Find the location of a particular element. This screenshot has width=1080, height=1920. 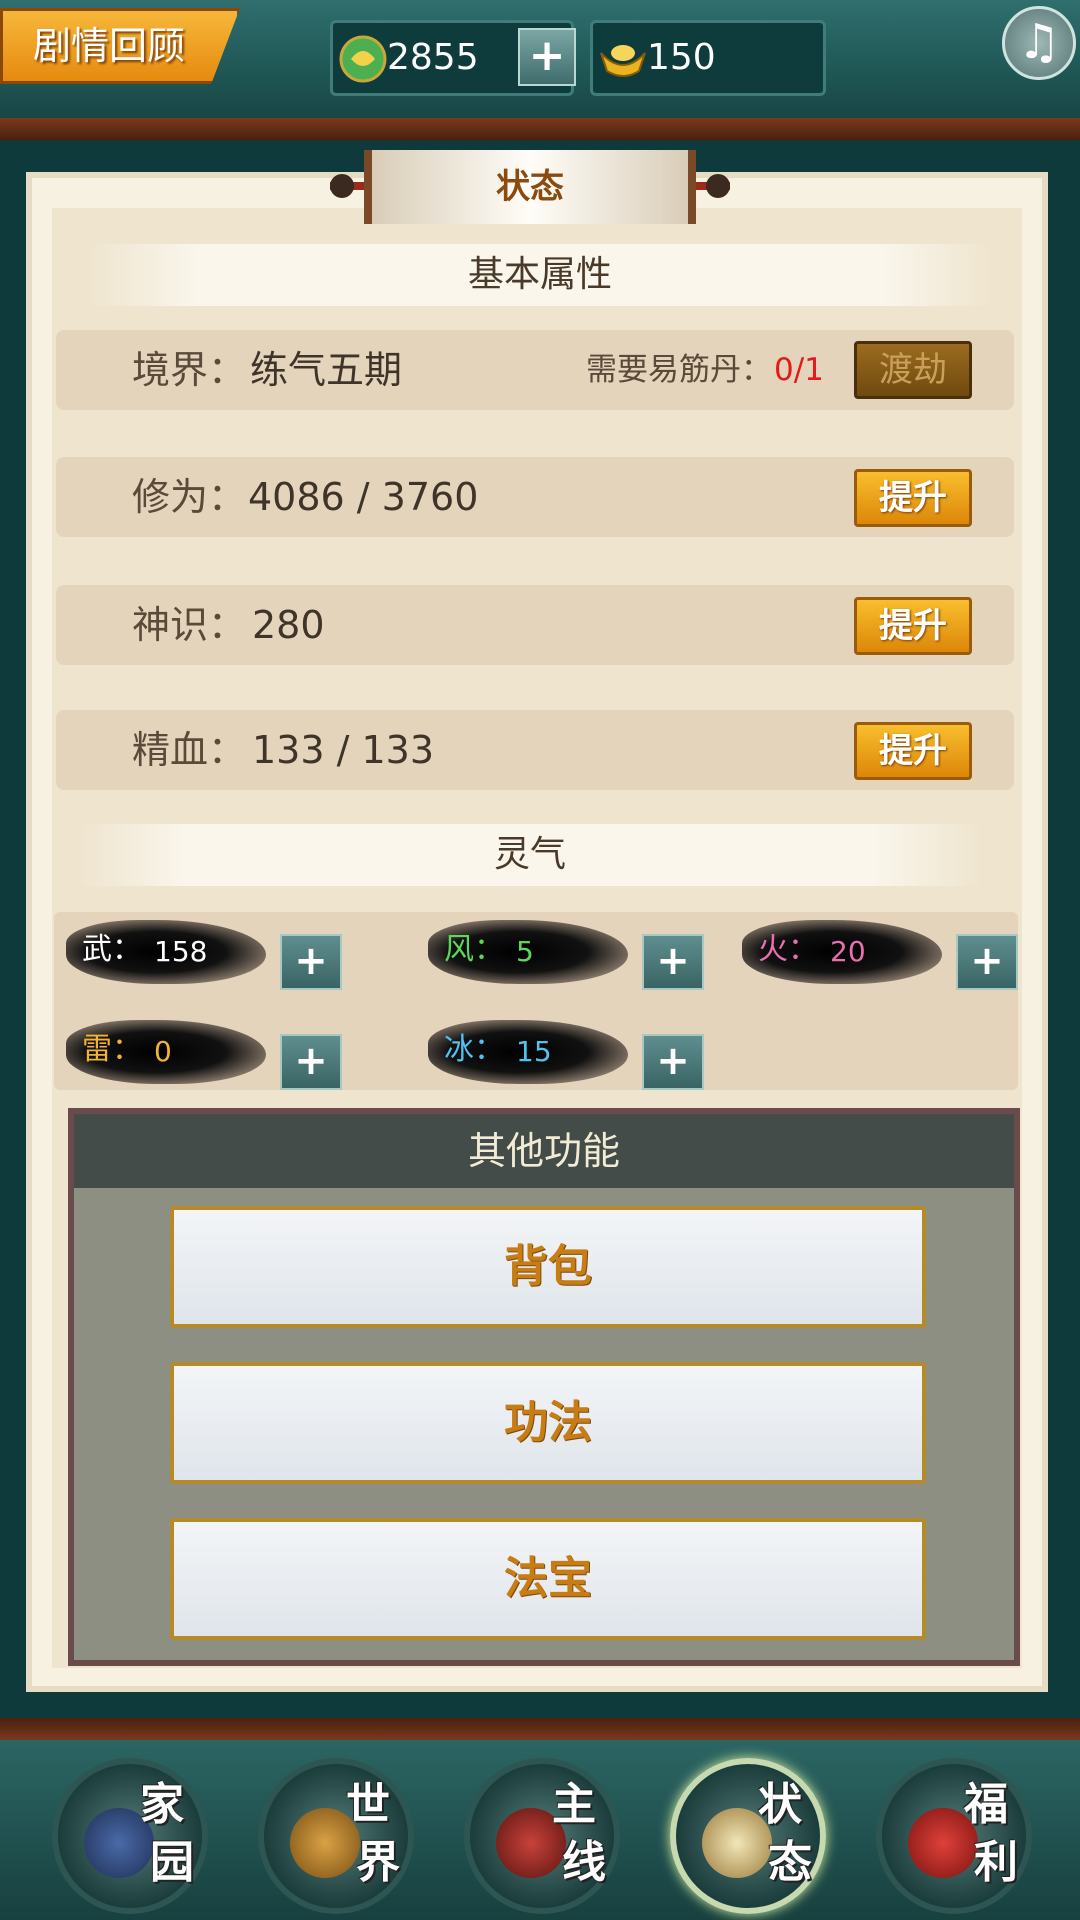

divine-sense-upgrade-button: 提升 is located at coordinates (913, 626).